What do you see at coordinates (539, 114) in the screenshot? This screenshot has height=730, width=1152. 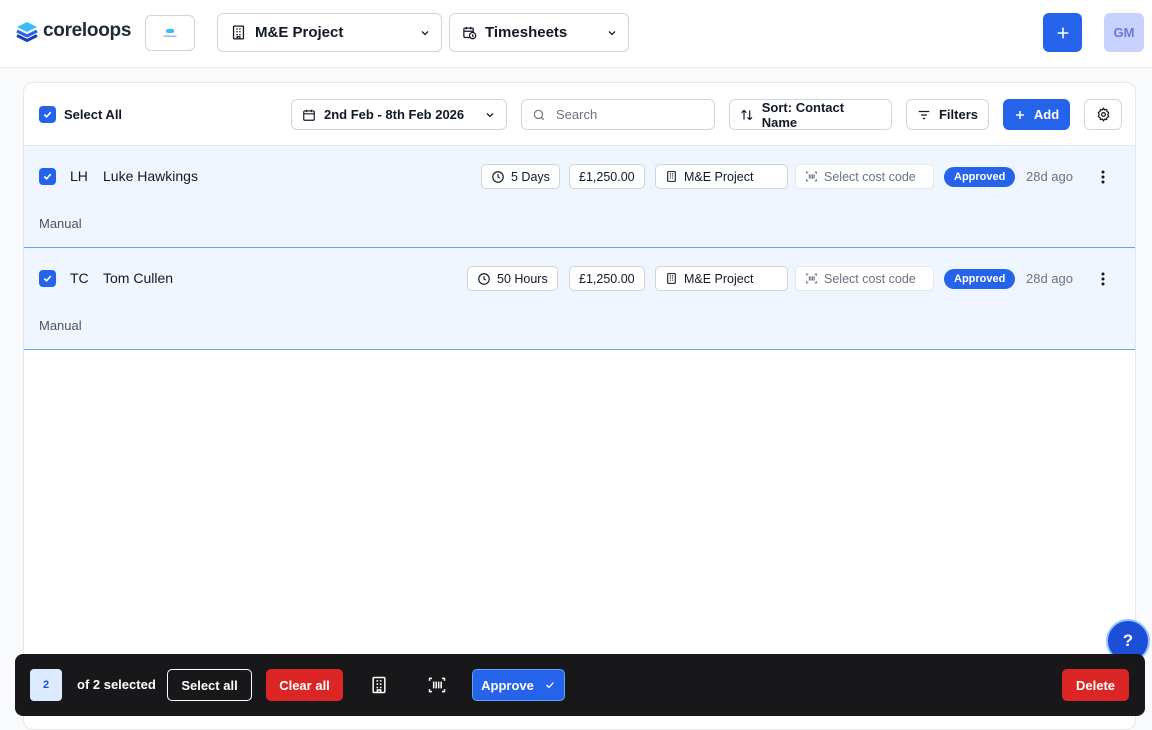 I see `search-icon` at bounding box center [539, 114].